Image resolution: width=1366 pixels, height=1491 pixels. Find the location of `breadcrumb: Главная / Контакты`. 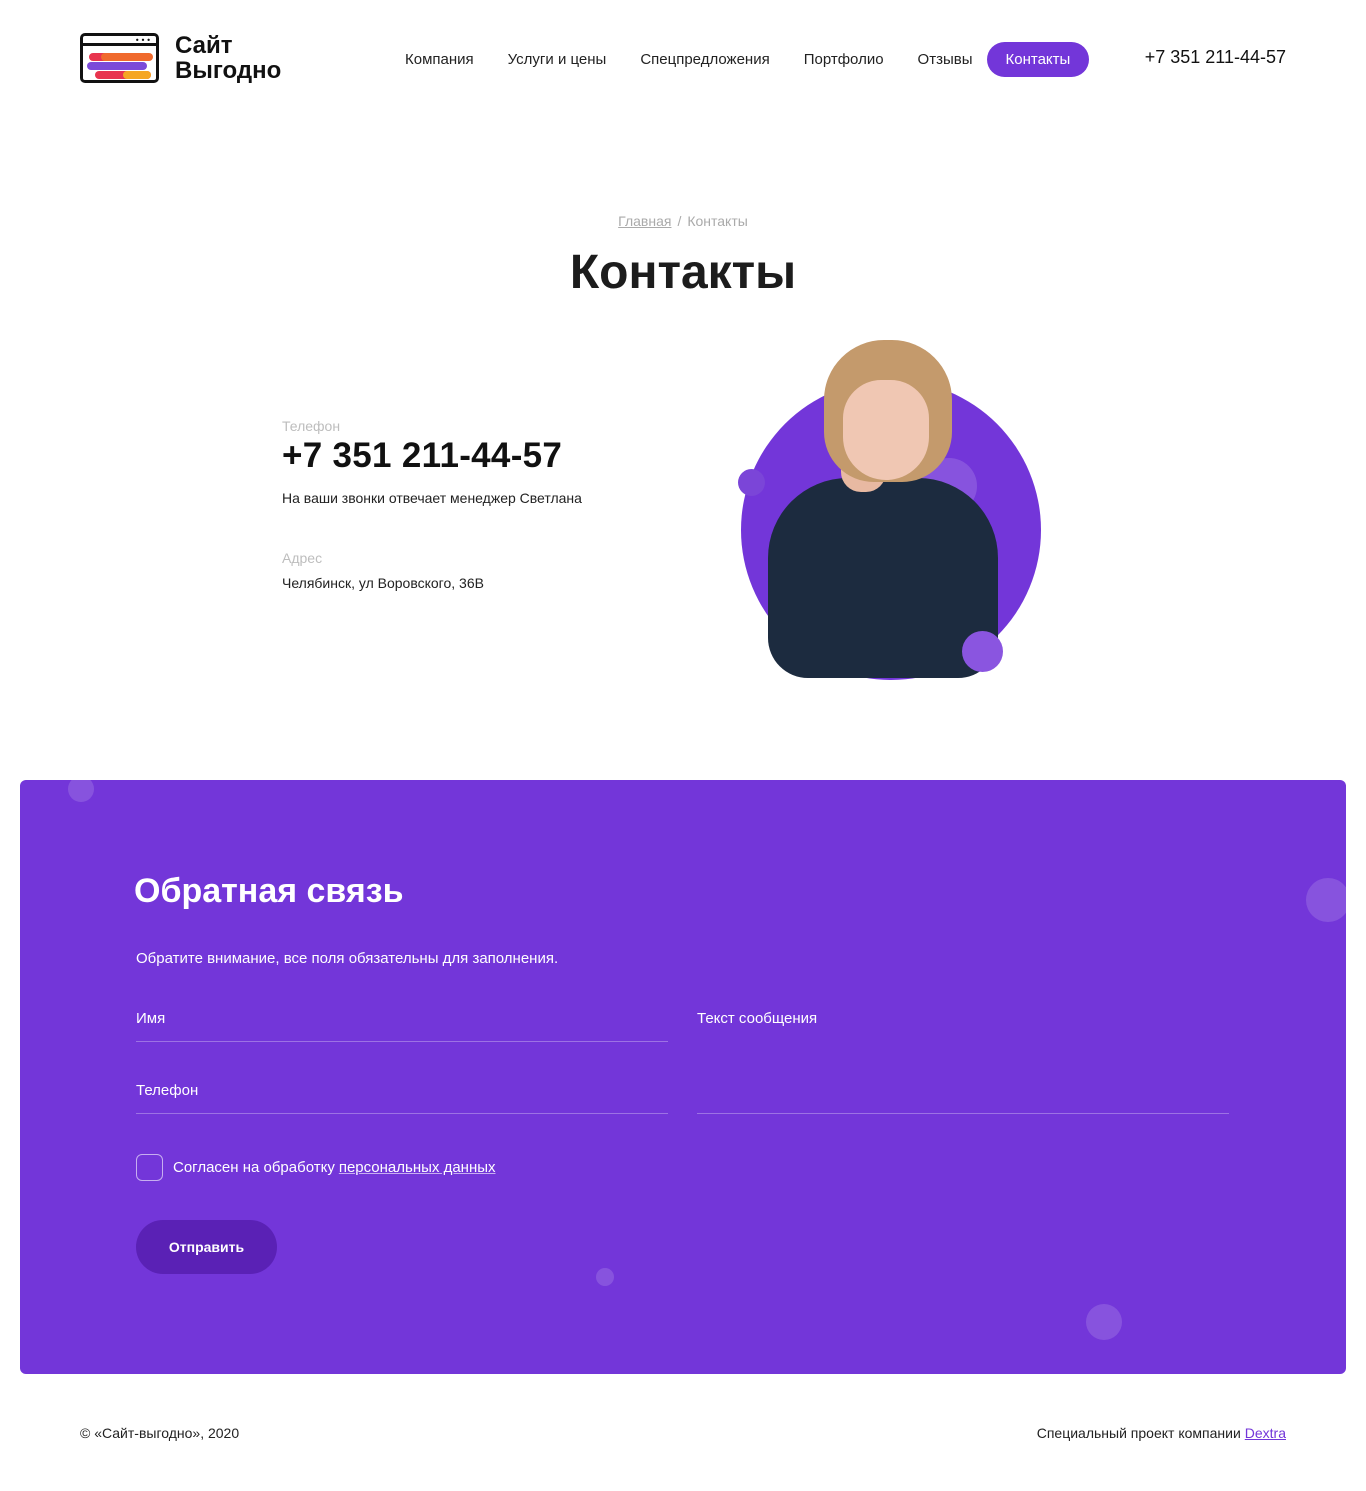

breadcrumb: Главная / Контакты is located at coordinates (683, 221).